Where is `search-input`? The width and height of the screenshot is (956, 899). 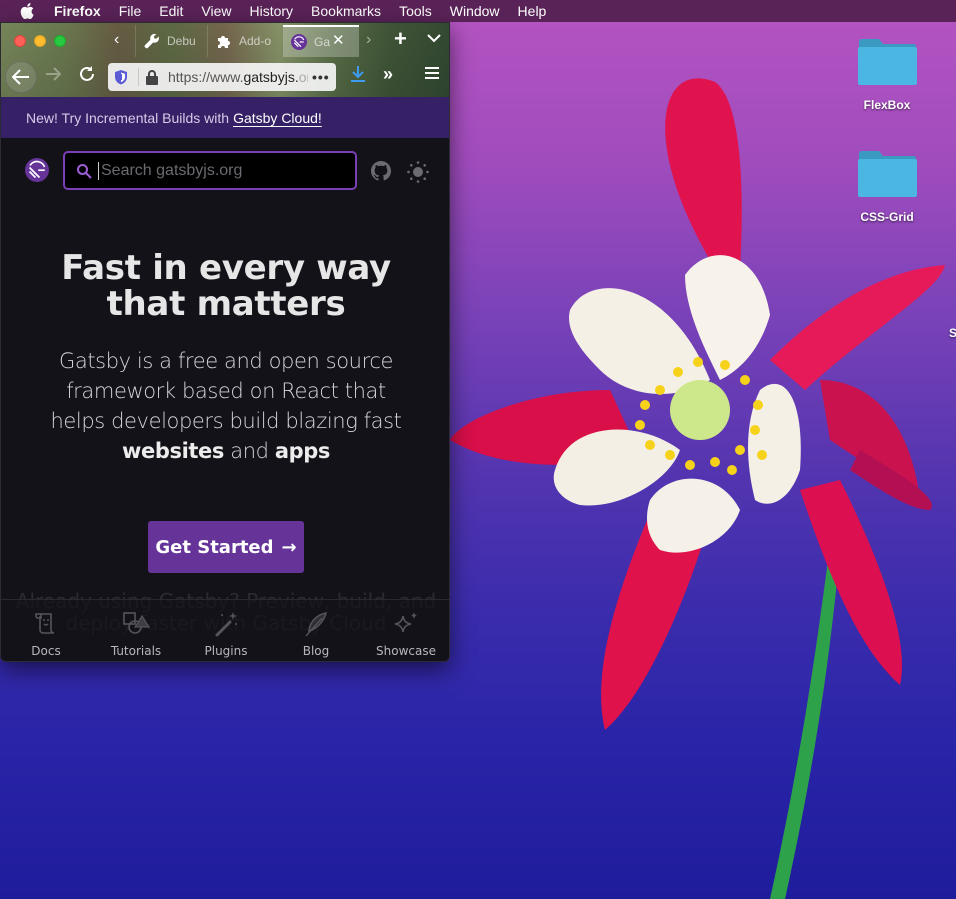 search-input is located at coordinates (223, 170).